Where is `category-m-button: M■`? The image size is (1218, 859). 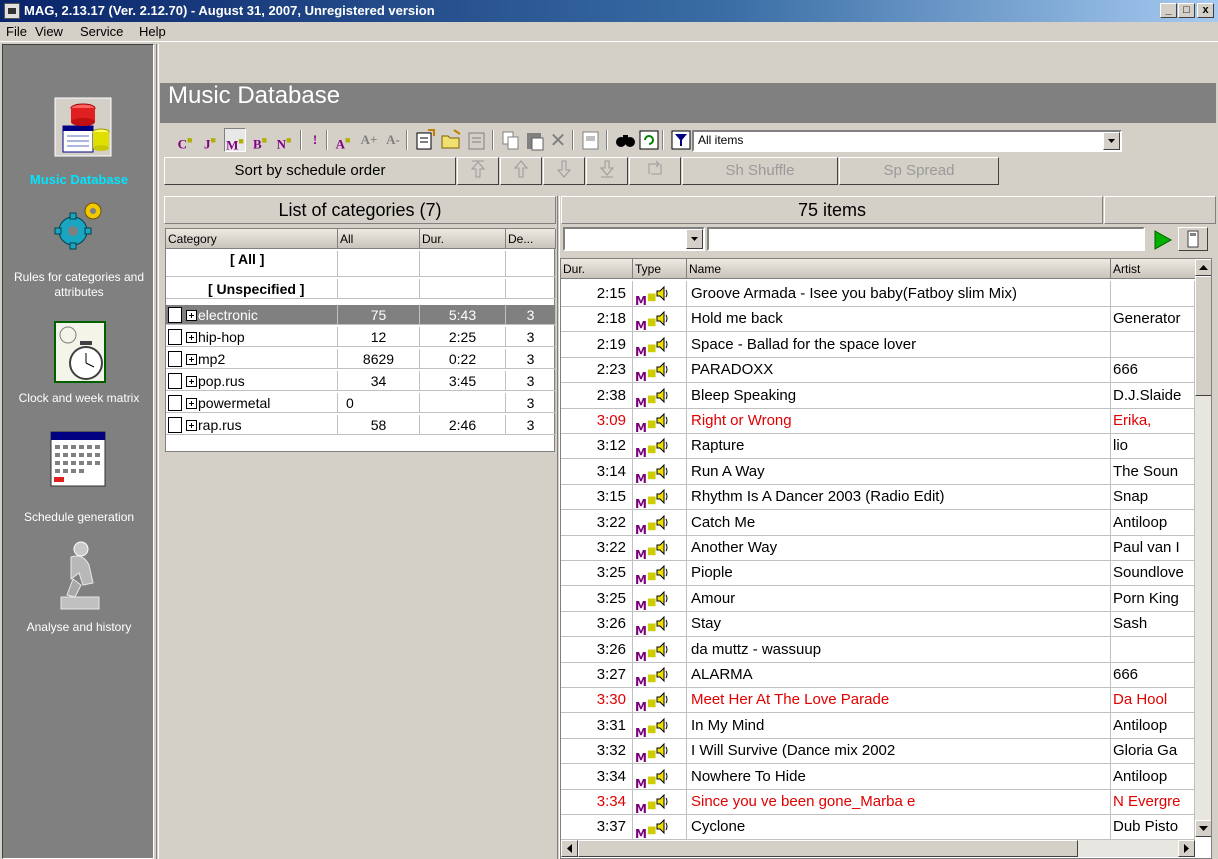 category-m-button: M■ is located at coordinates (235, 140).